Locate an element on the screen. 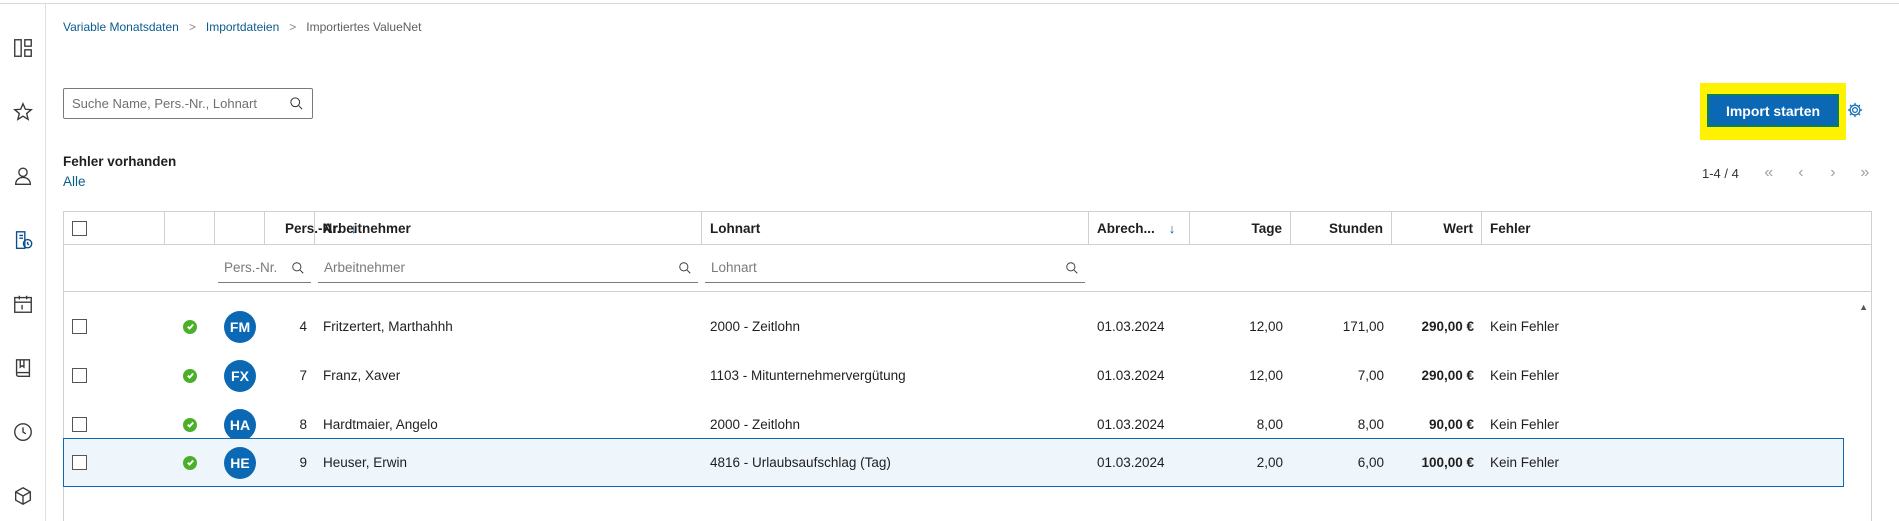 The height and width of the screenshot is (521, 1899). clock-icon is located at coordinates (23, 432).